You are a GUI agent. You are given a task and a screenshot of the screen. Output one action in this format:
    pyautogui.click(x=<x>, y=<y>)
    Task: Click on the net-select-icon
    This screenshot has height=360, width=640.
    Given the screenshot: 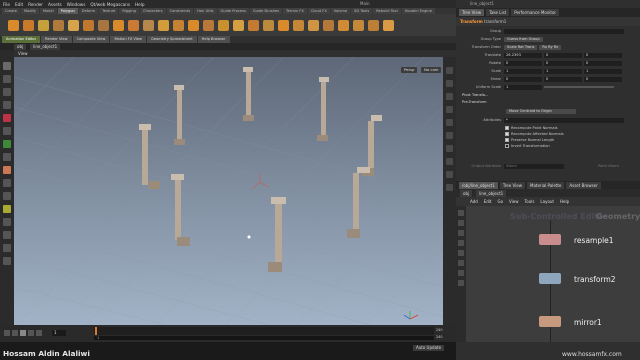 What is the action you would take?
    pyautogui.click(x=461, y=213)
    